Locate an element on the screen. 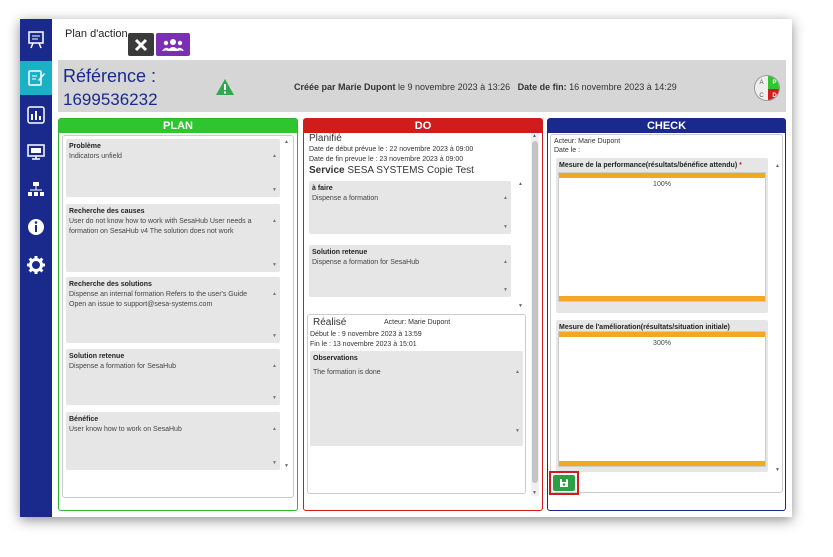 This screenshot has width=833, height=557. check-date: Date le : is located at coordinates (567, 150).